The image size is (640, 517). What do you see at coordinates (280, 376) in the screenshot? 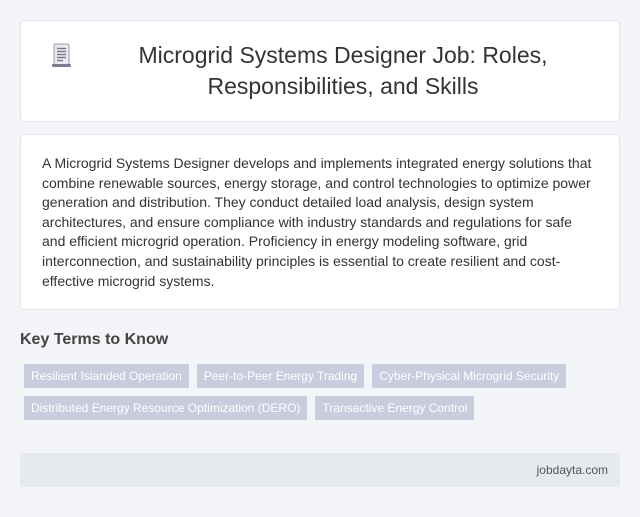
I see `tag-peer-to-peer-energy-trading: Peer-to-Peer Energy Trading` at bounding box center [280, 376].